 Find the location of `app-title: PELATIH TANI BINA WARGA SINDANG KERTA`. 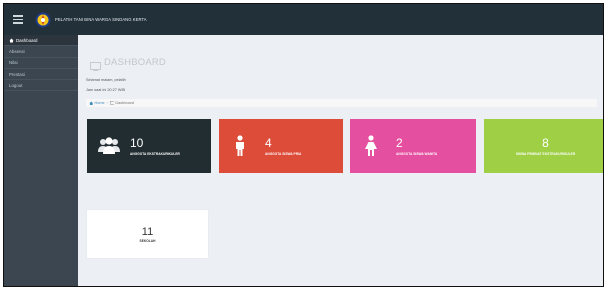

app-title: PELATIH TANI BINA WARGA SINDANG KERTA is located at coordinates (101, 19).